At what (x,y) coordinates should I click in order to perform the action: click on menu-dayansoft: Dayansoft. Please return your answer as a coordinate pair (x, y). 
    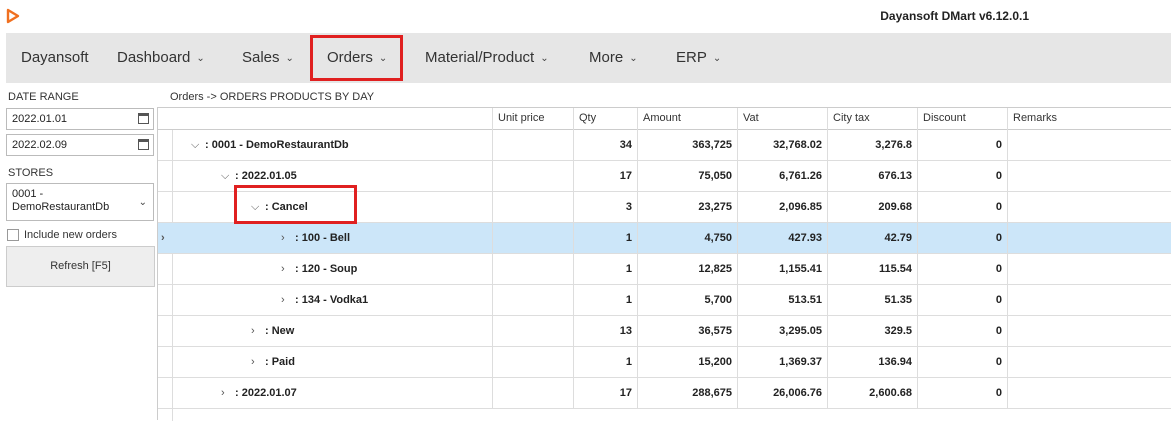
    Looking at the image, I should click on (55, 58).